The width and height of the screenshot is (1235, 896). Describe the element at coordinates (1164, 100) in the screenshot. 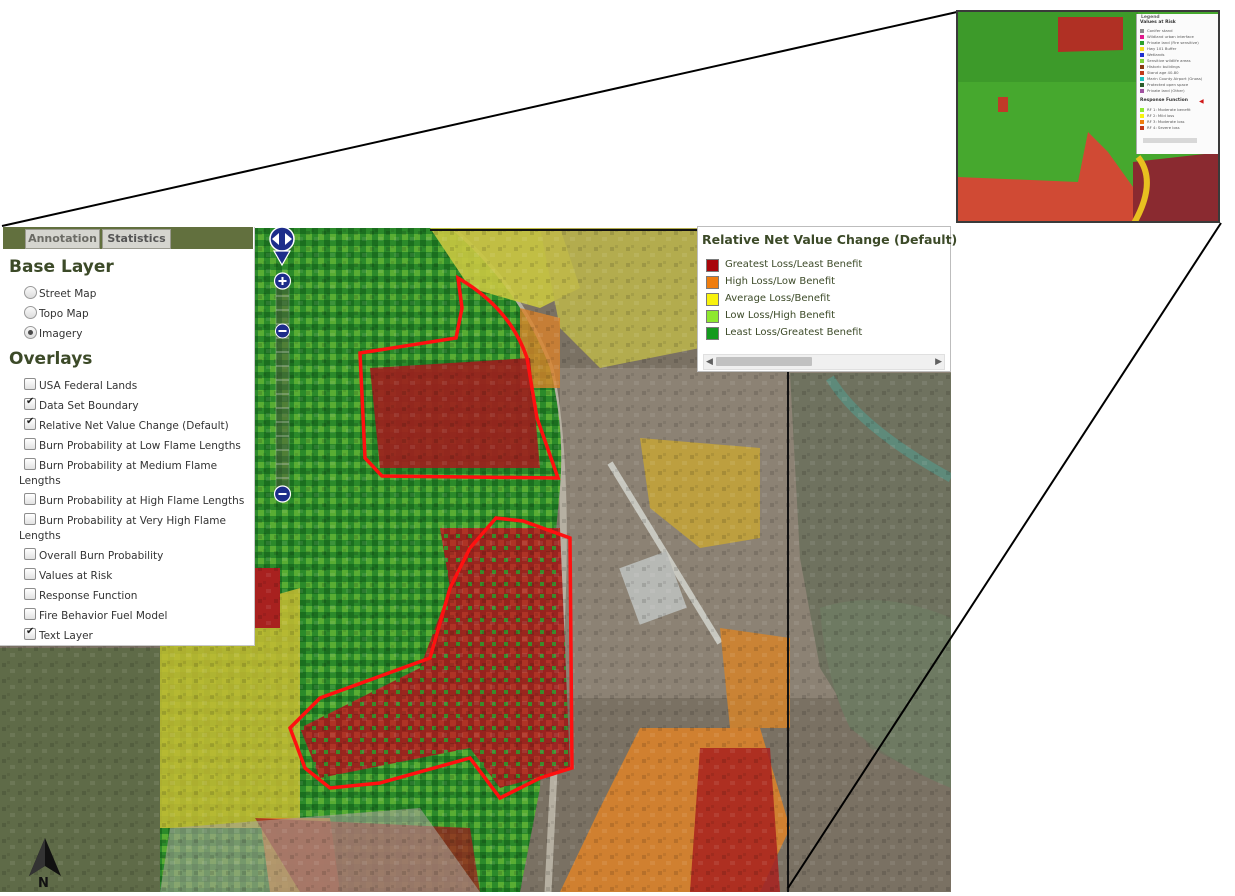

I see `inset-rf-title: Response Function` at that location.